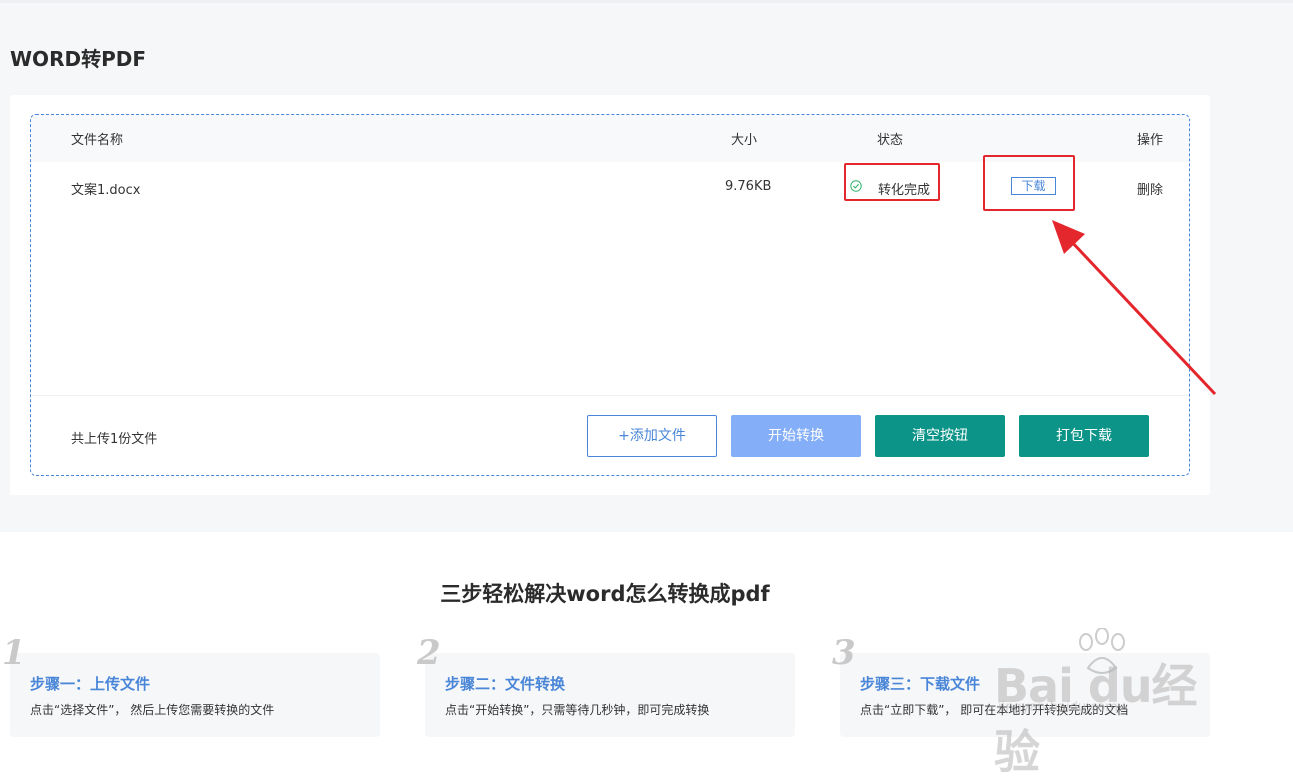 The height and width of the screenshot is (782, 1293). What do you see at coordinates (106, 190) in the screenshot?
I see `file-name: 文案1.docx` at bounding box center [106, 190].